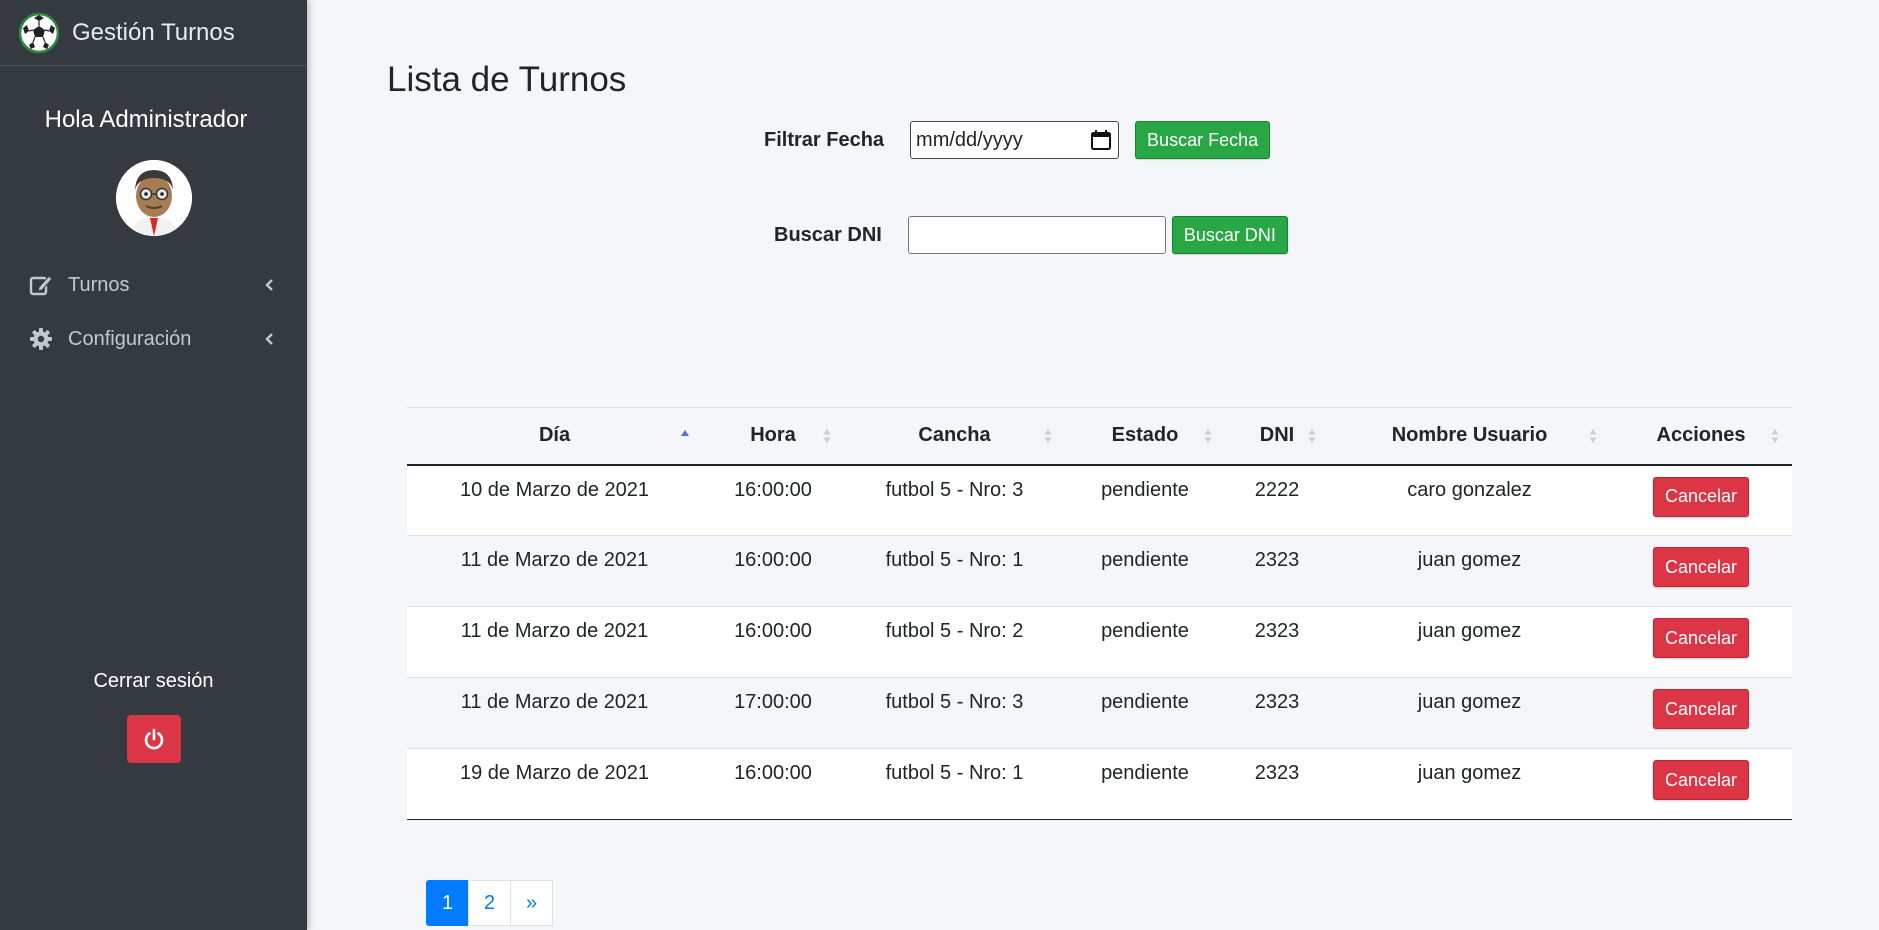 Image resolution: width=1879 pixels, height=930 pixels. I want to click on date-filter-row: Filtrar Fecha mm/dd/yyyy Buscar Fecha, so click(1017, 140).